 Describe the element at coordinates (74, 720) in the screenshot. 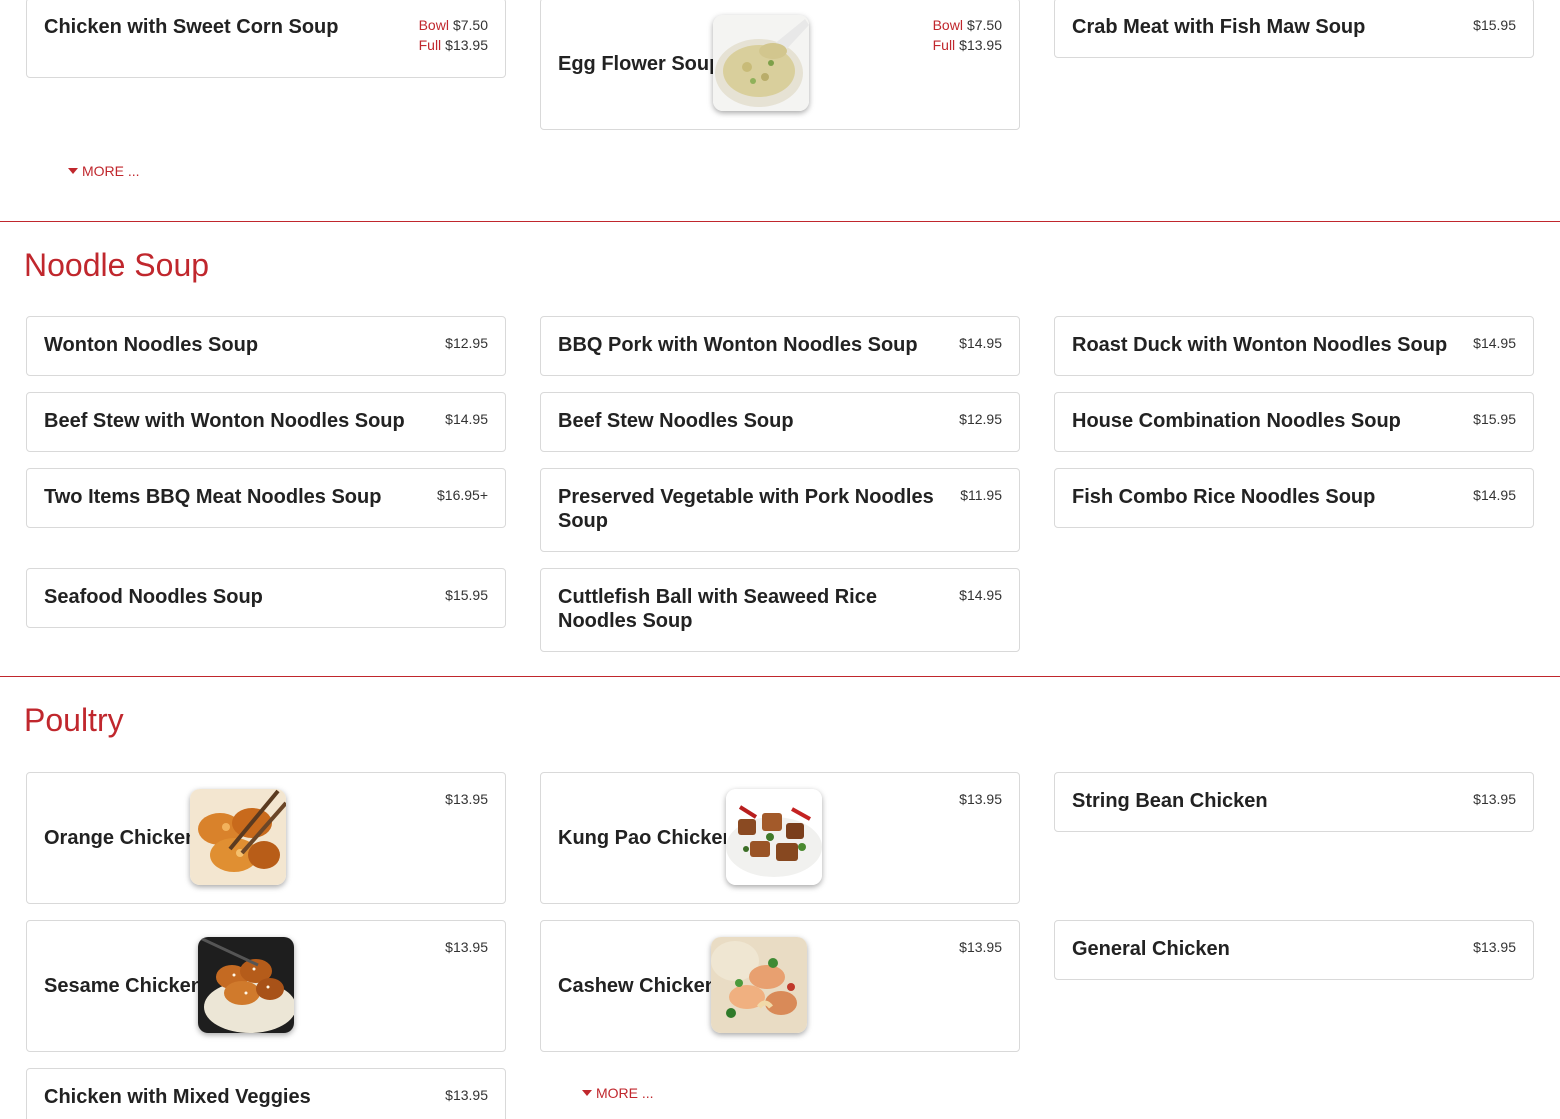

I see `section-title-poultry: Poultry` at that location.